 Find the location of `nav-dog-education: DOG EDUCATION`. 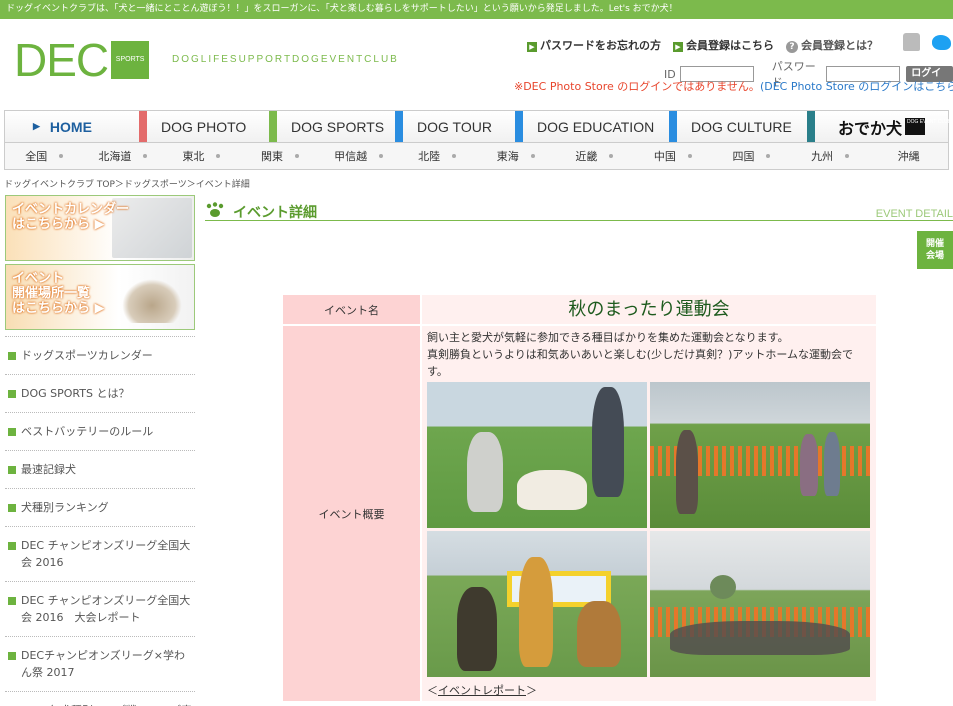

nav-dog-education: DOG EDUCATION is located at coordinates (592, 126).